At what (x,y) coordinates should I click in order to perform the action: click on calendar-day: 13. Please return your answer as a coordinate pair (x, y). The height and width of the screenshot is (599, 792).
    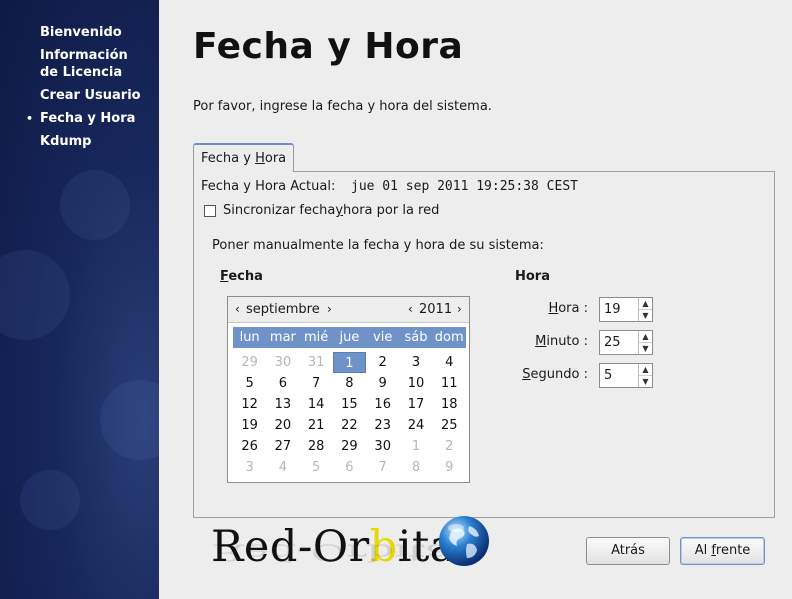
    Looking at the image, I should click on (282, 404).